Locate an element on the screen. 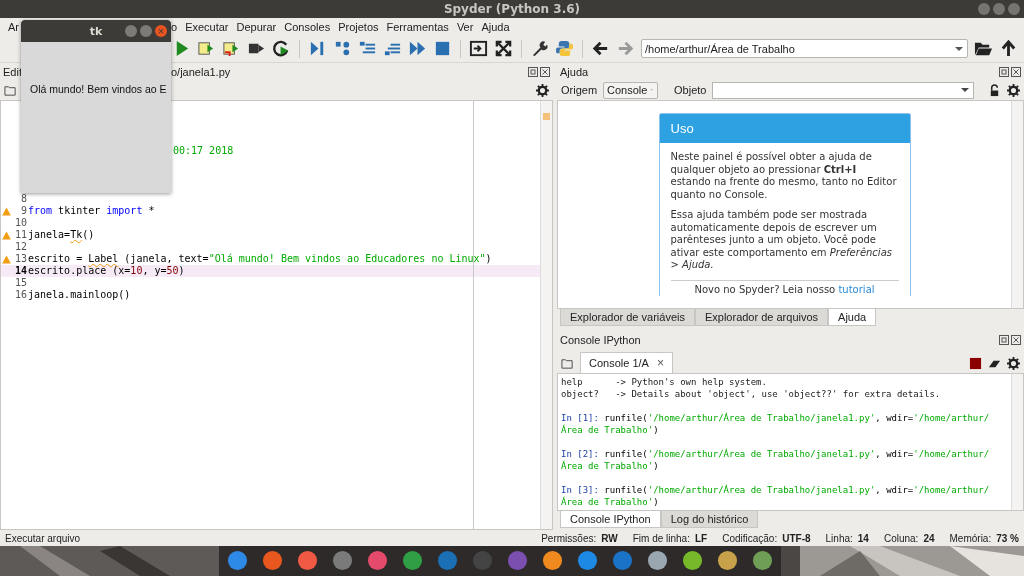 This screenshot has height=576, width=1024. file-path: o/janela1.py is located at coordinates (200, 71).